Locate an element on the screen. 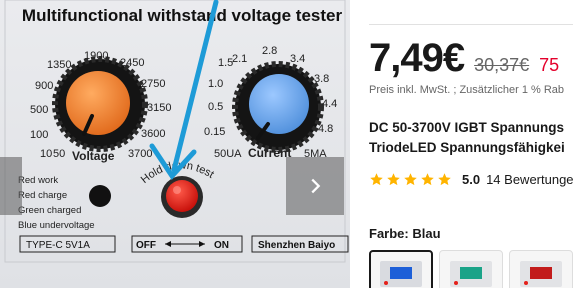 This screenshot has width=573, height=288. legend-item: Red work is located at coordinates (38, 180).